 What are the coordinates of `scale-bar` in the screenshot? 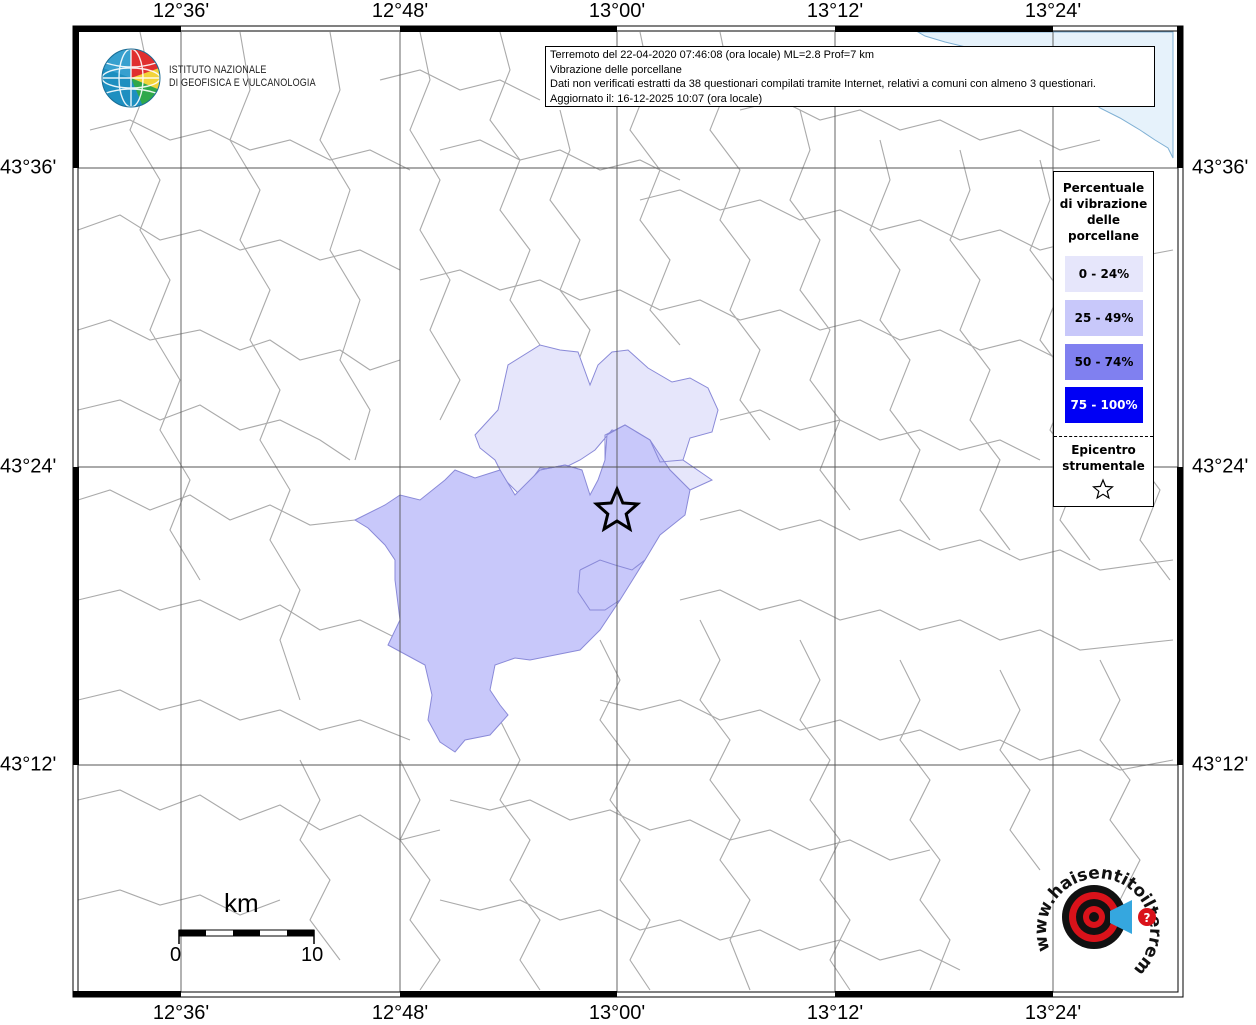 It's located at (246, 936).